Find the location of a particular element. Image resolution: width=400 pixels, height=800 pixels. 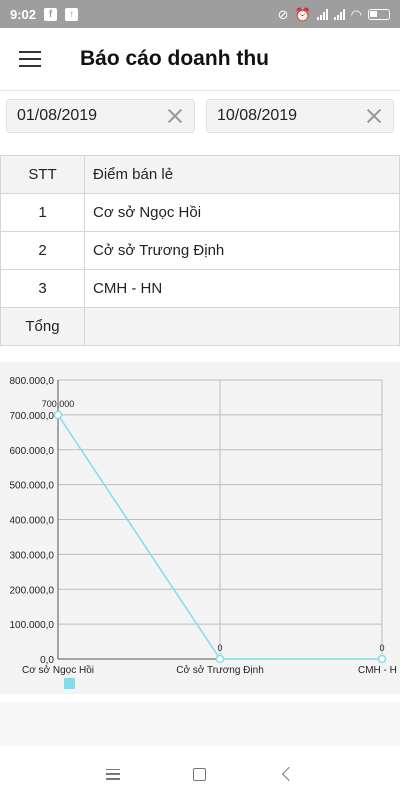

empty-panel is located at coordinates (200, 724).